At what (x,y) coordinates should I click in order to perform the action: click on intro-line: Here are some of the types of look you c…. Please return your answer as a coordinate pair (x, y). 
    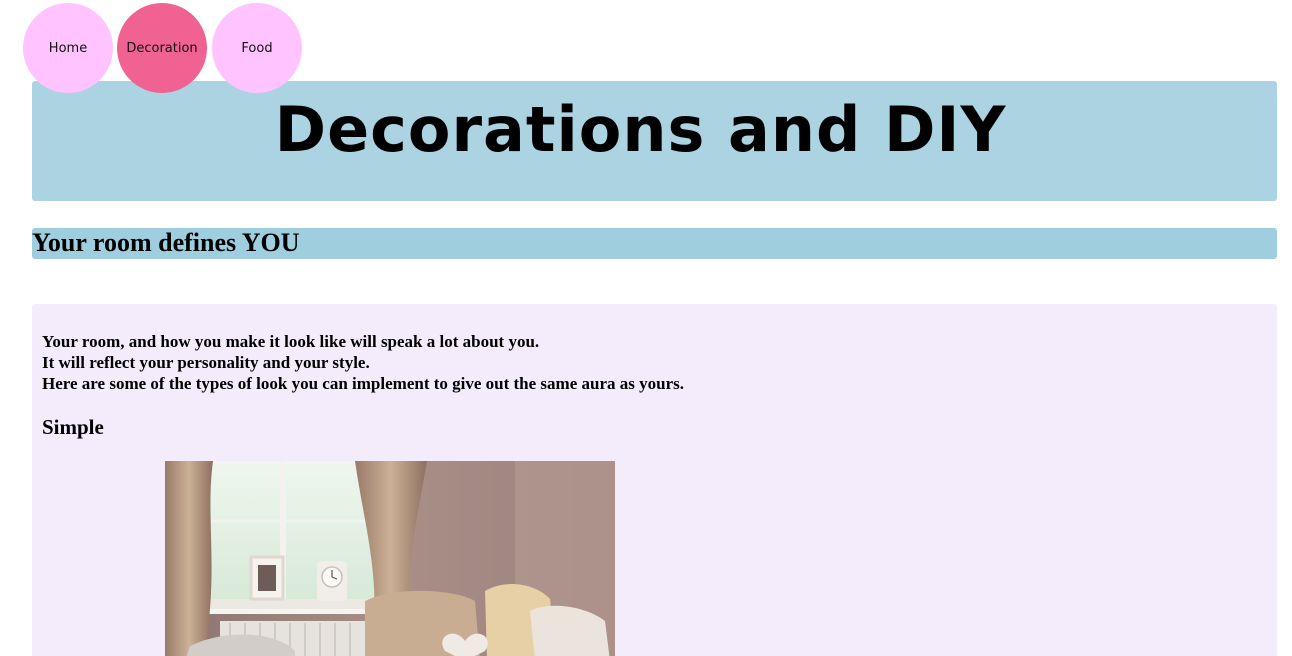
    Looking at the image, I should click on (363, 383).